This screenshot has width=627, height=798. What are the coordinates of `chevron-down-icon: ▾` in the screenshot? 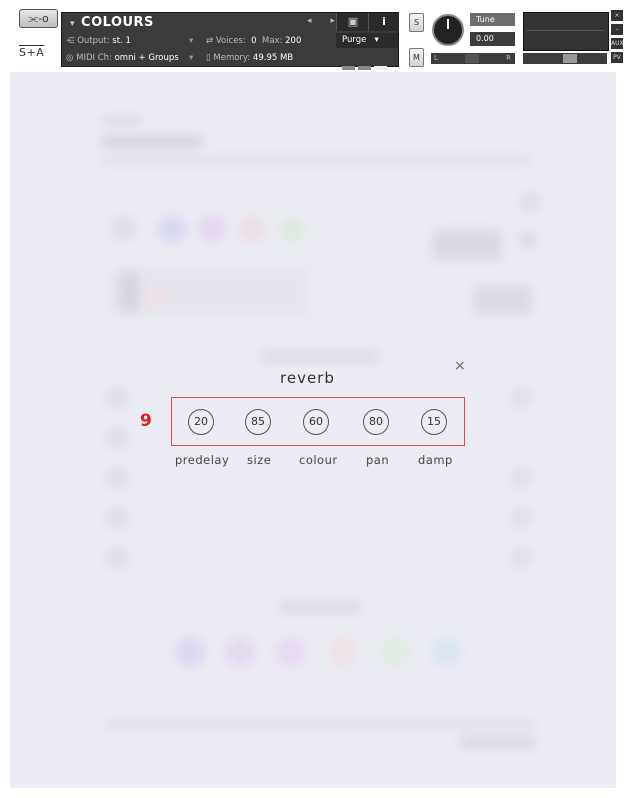 It's located at (72, 24).